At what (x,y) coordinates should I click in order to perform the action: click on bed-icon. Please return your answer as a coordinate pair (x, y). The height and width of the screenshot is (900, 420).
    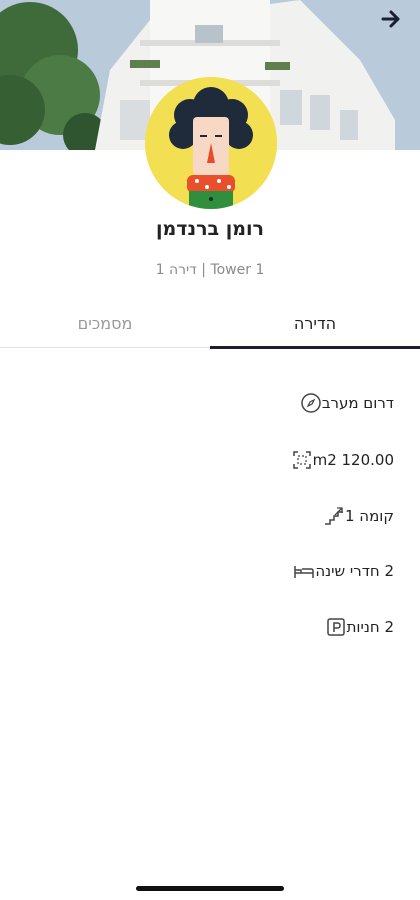
    Looking at the image, I should click on (304, 571).